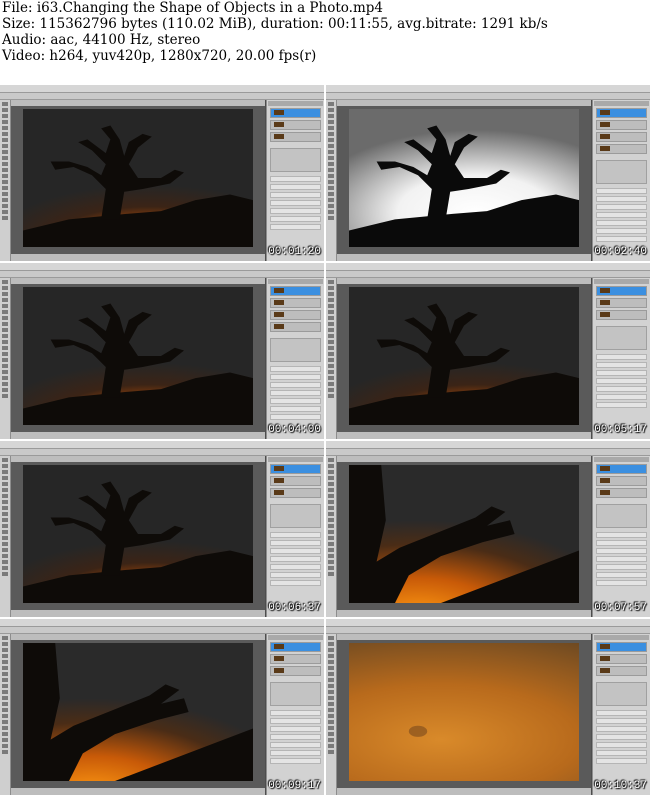  I want to click on video-thumbnail: 00:06:37, so click(162, 529).